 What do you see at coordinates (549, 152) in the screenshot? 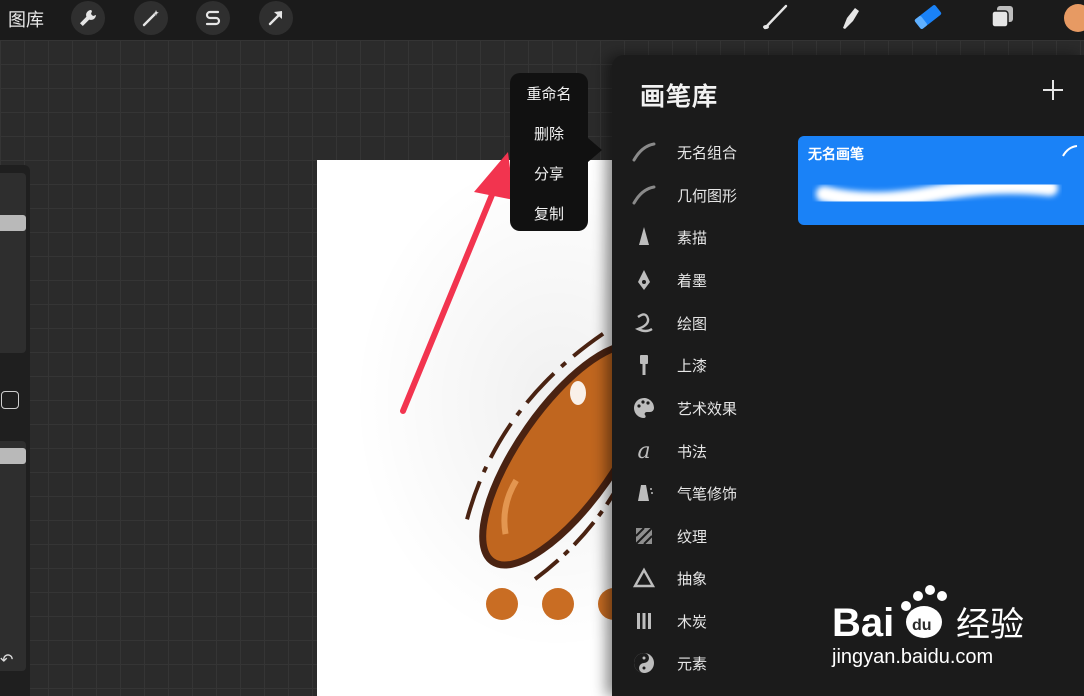
I see `brush-set-context-menu: 重命名 删除 分享 复制` at bounding box center [549, 152].